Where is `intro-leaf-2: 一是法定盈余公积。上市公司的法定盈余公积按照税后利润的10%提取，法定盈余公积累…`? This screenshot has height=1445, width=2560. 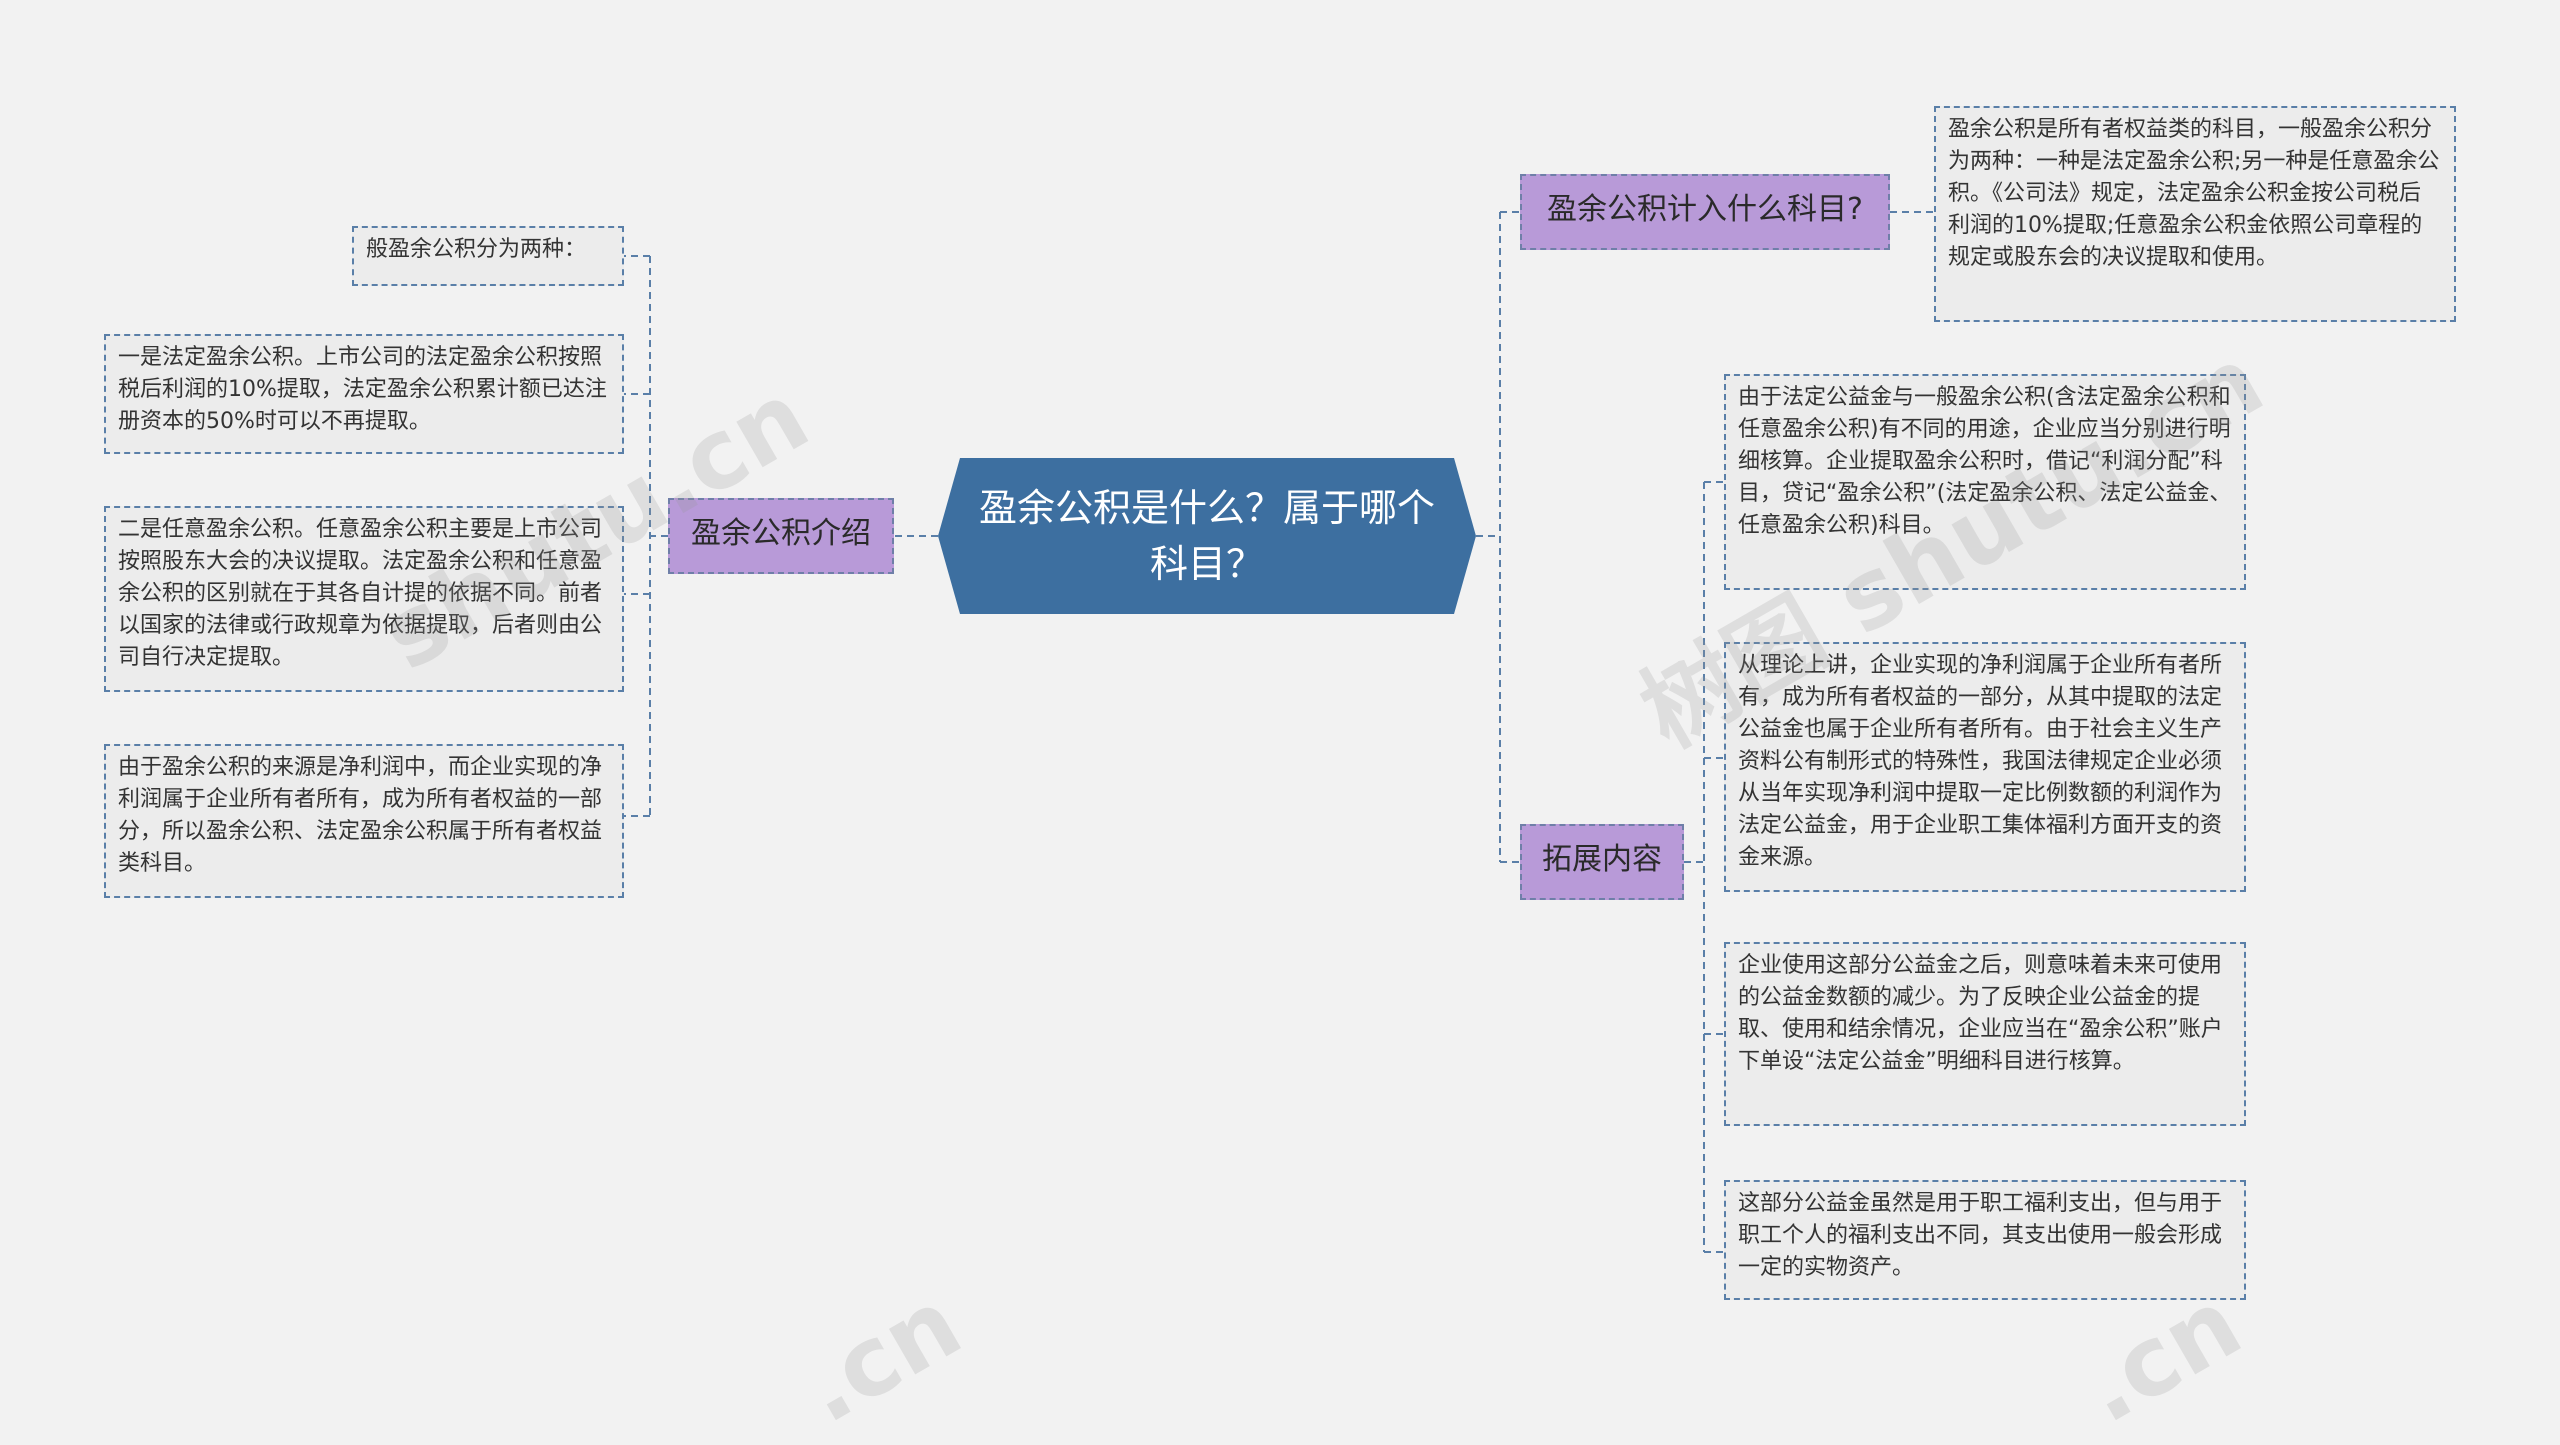 intro-leaf-2: 一是法定盈余公积。上市公司的法定盈余公积按照税后利润的10%提取，法定盈余公积累… is located at coordinates (364, 394).